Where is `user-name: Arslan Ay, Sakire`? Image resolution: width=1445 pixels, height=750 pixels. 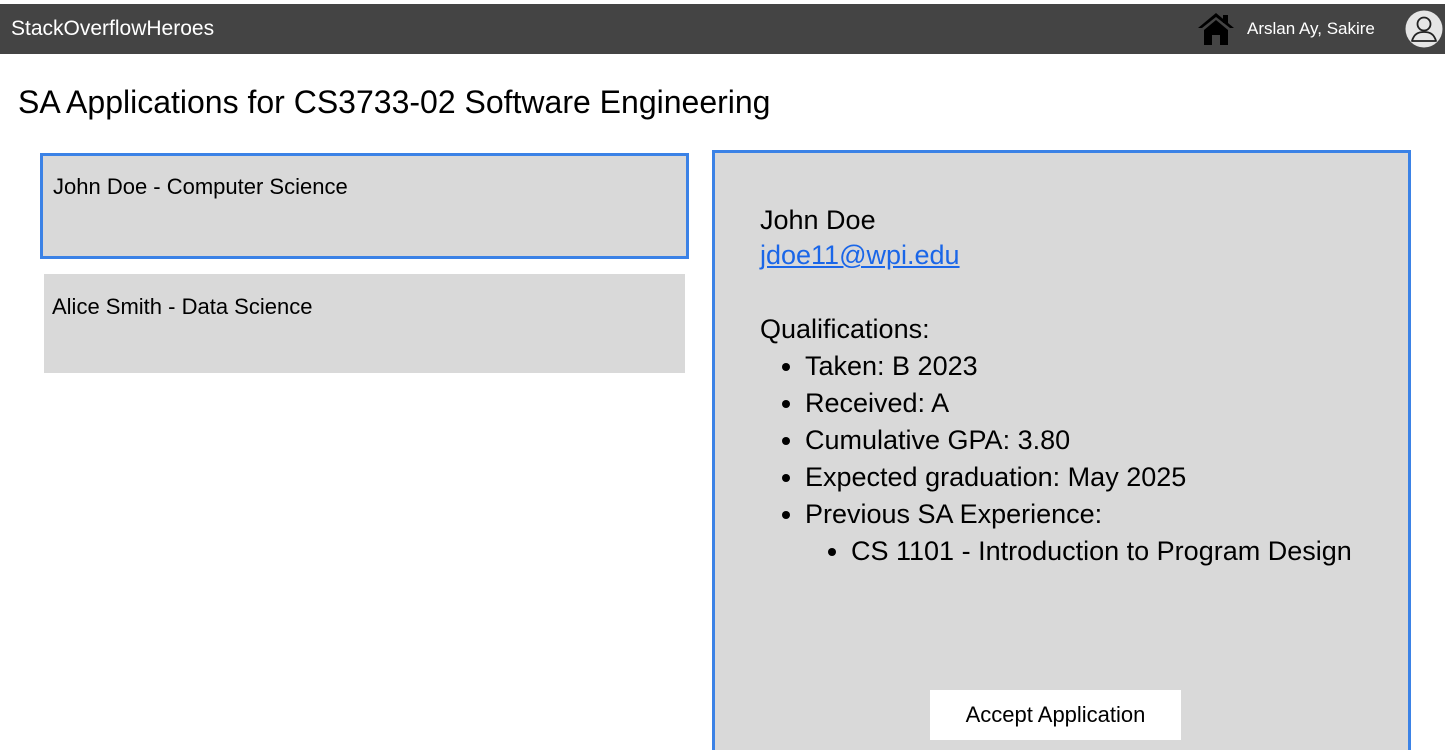 user-name: Arslan Ay, Sakire is located at coordinates (1311, 28).